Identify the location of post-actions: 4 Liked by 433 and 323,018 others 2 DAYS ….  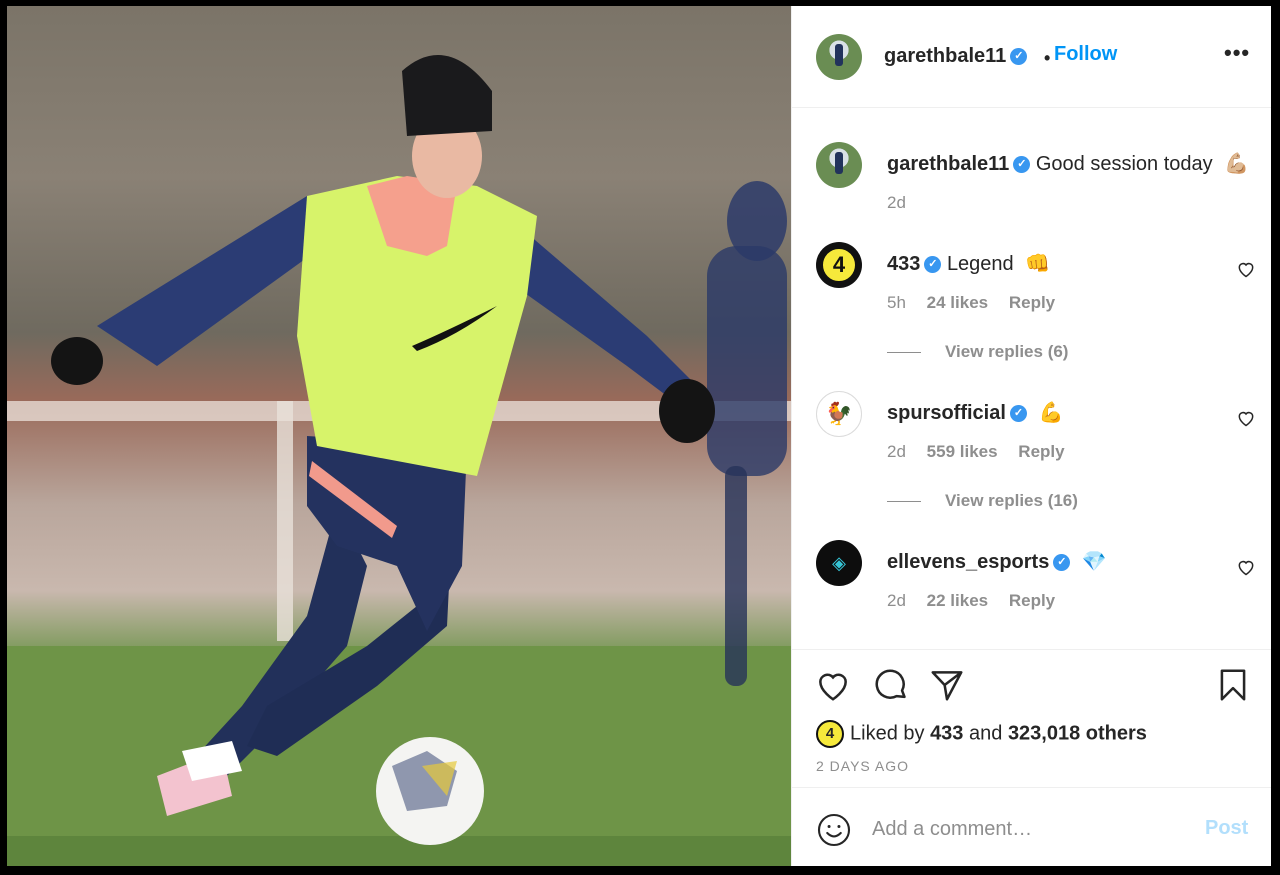
(1031, 718).